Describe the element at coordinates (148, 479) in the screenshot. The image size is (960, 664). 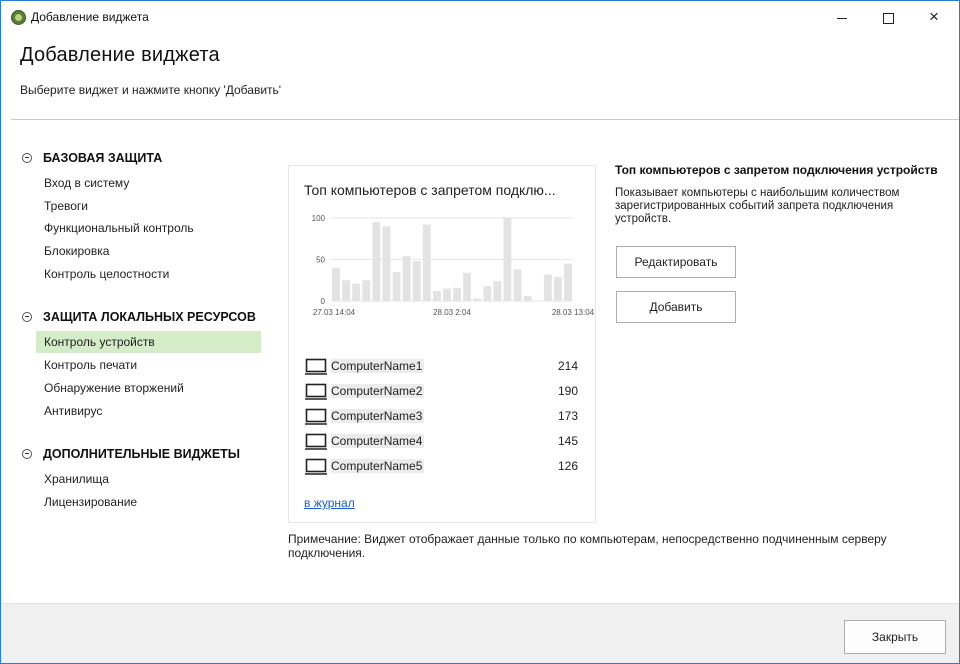
I see `sidebar-item-storages: Хранилища` at that location.